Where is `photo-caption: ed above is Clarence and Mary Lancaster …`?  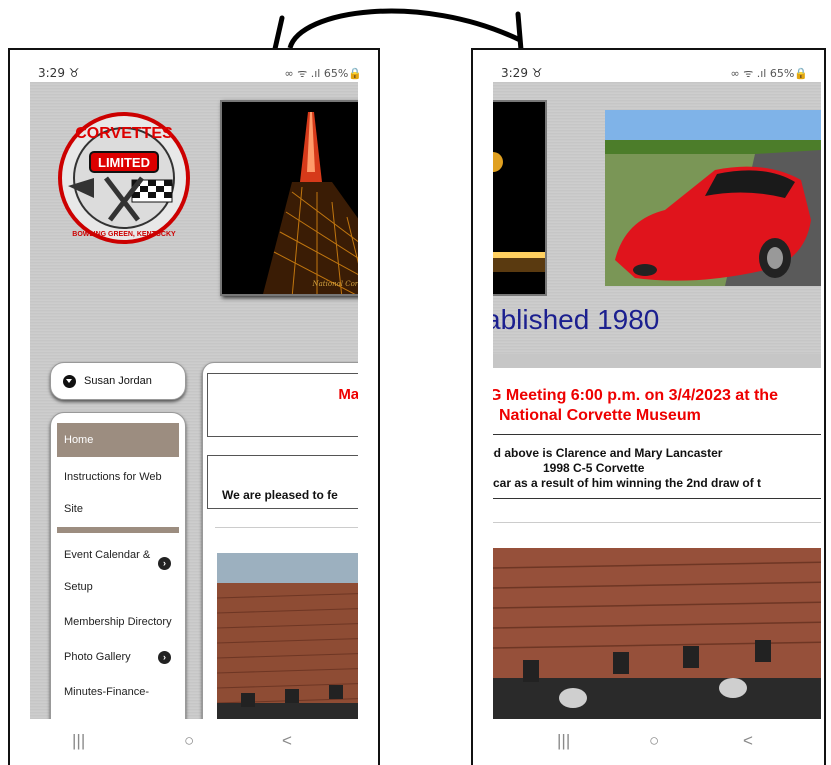 photo-caption: ed above is Clarence and Mary Lancaster … is located at coordinates (627, 468).